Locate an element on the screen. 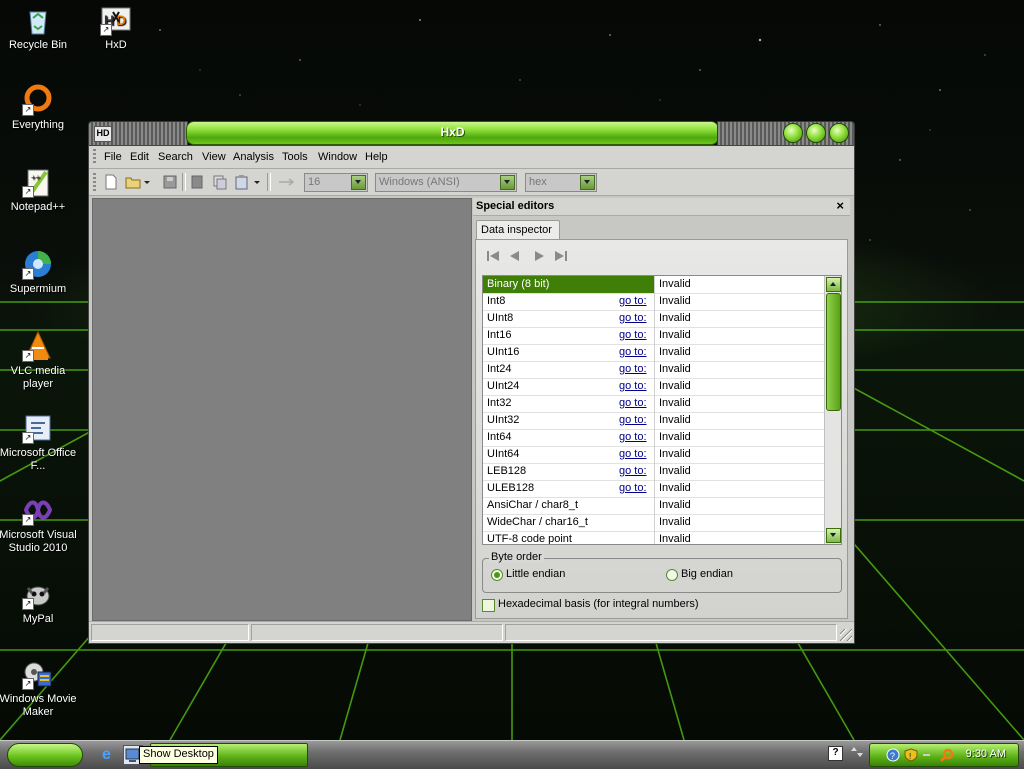 This screenshot has height=769, width=1024. inspector-row: UInt8 go to: Invalid is located at coordinates (654, 319).